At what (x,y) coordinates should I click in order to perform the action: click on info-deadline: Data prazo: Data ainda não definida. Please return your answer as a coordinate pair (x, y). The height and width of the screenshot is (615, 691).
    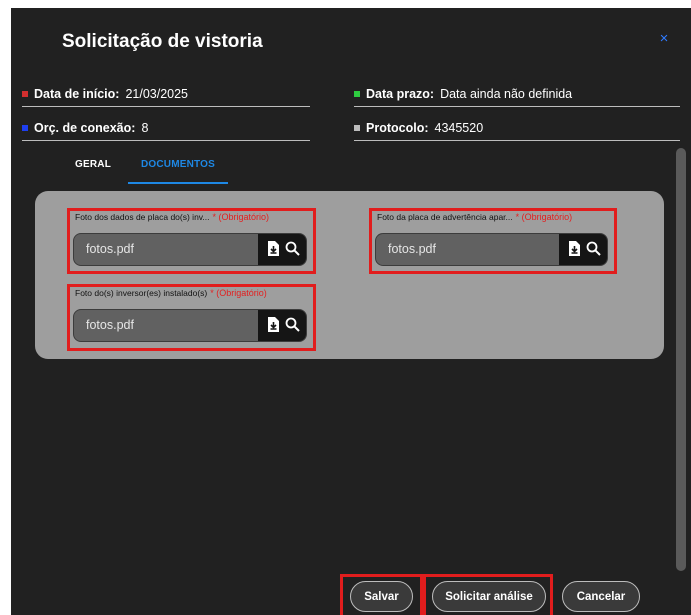
    Looking at the image, I should click on (517, 95).